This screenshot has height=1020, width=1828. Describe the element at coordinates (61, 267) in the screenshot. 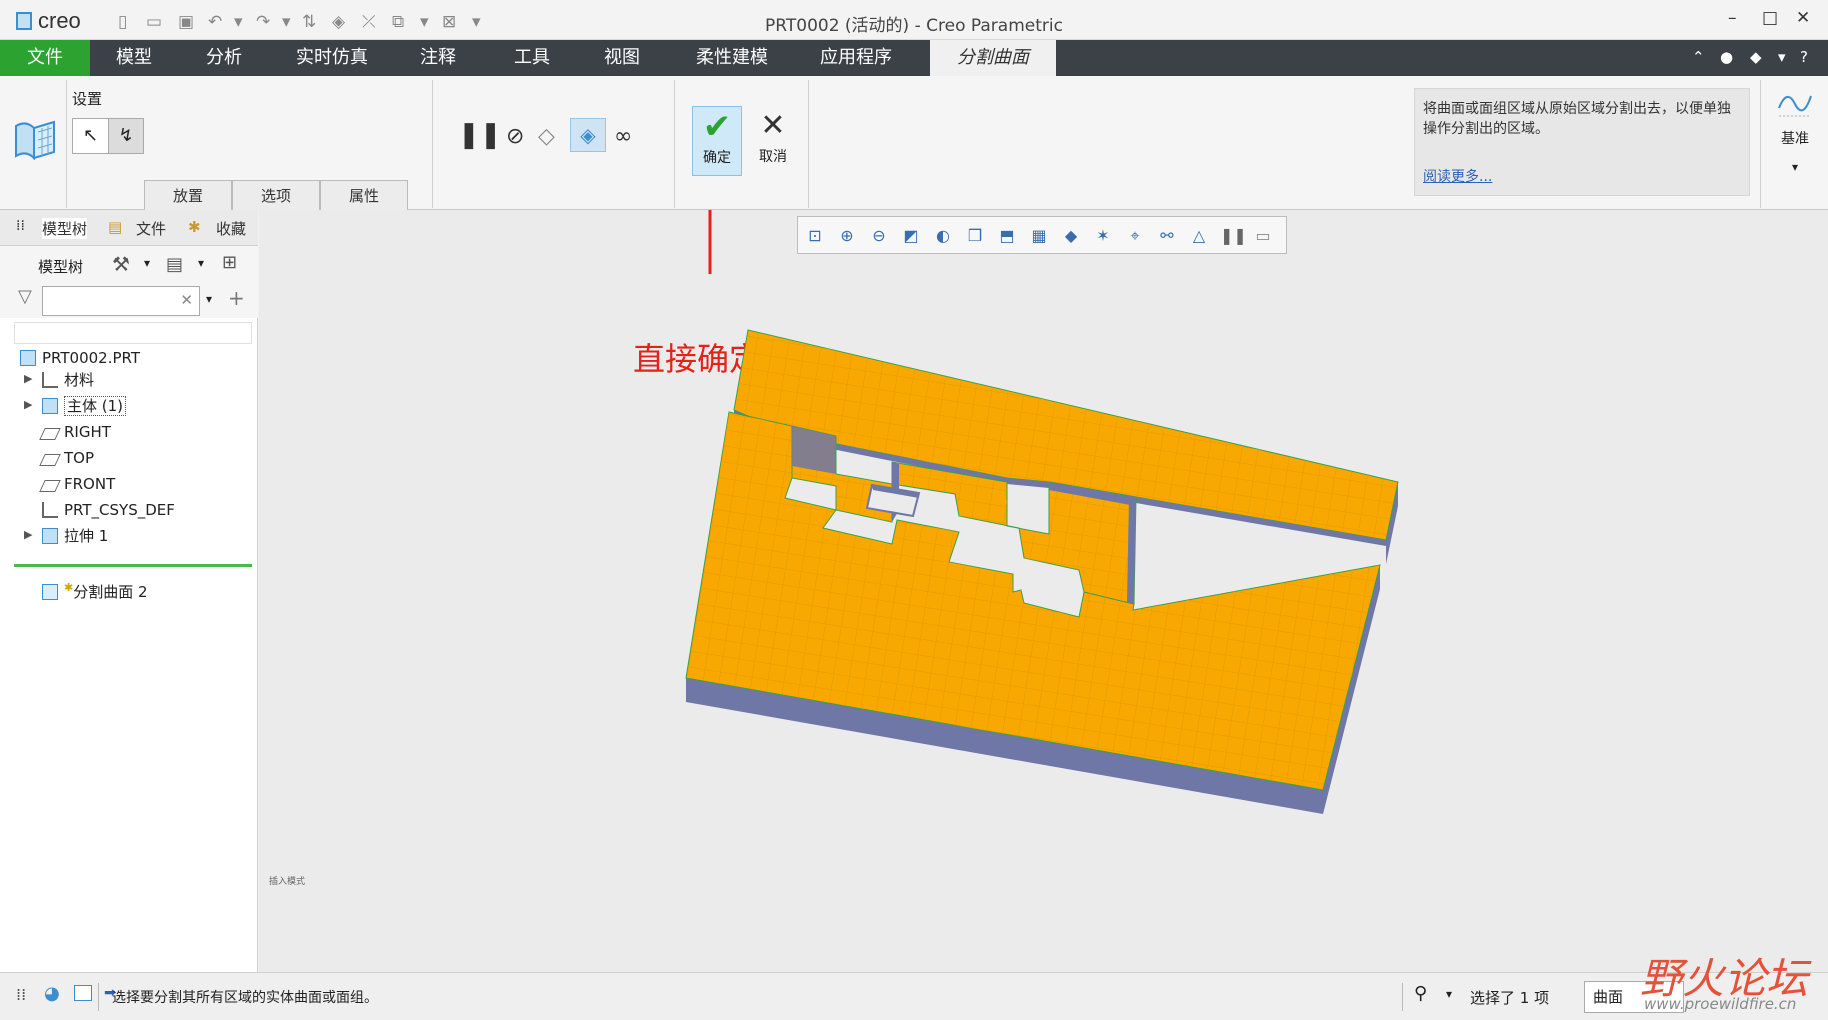

I see `tree-label: 模型树` at that location.